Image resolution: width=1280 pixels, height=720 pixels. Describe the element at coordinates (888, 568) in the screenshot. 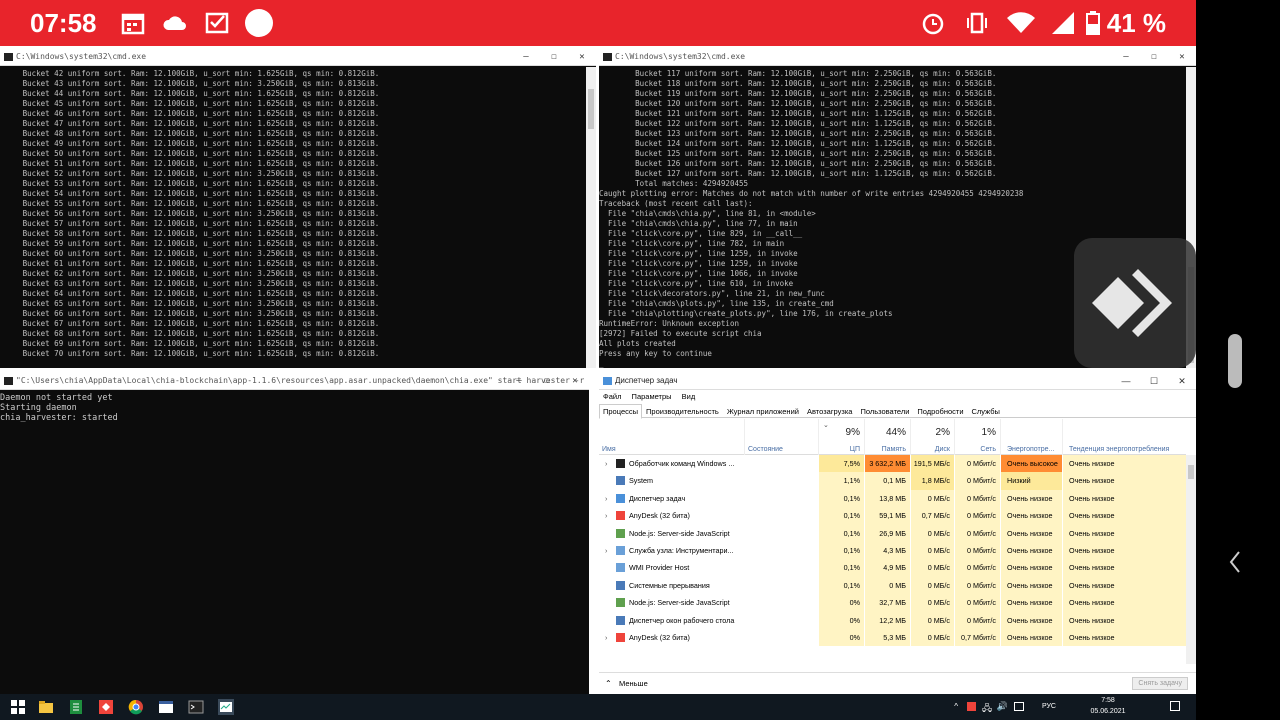

I see `process-mem-cell: 4,9 МБ` at that location.